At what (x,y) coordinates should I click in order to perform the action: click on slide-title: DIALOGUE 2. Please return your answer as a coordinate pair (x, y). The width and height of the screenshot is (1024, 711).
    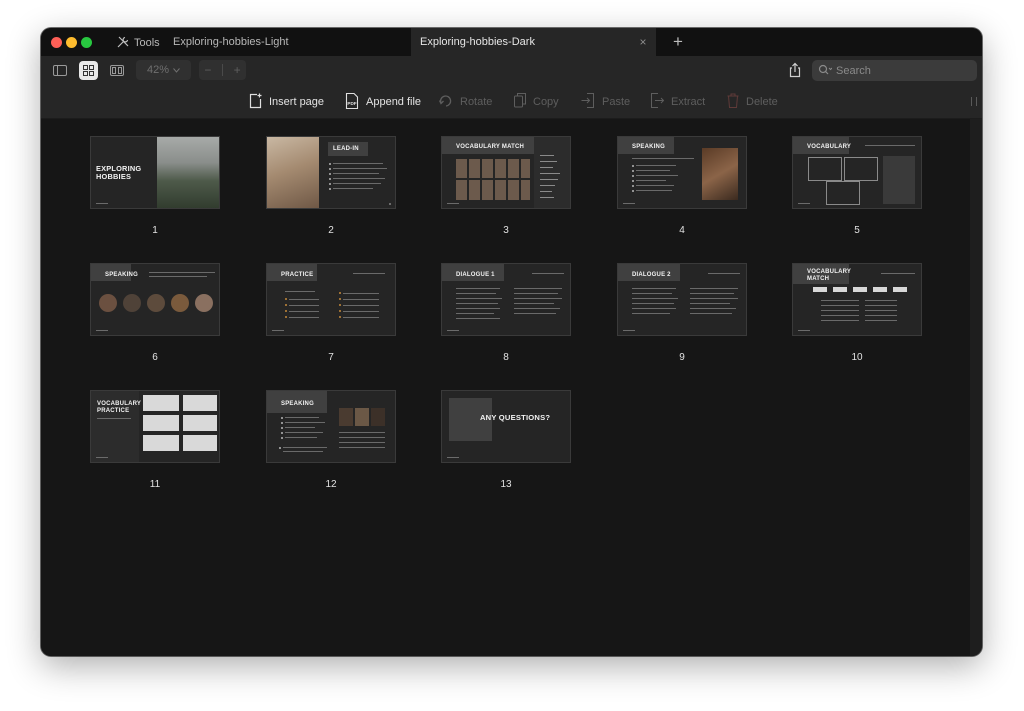
    Looking at the image, I should click on (651, 275).